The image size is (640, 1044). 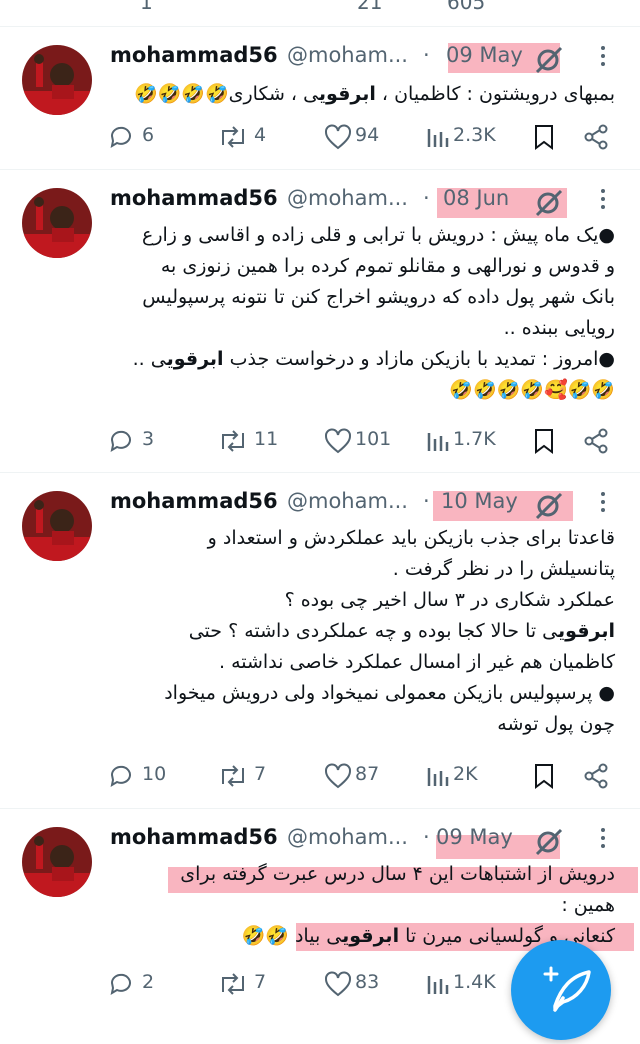 What do you see at coordinates (367, 982) in the screenshot?
I see `like-count: 83` at bounding box center [367, 982].